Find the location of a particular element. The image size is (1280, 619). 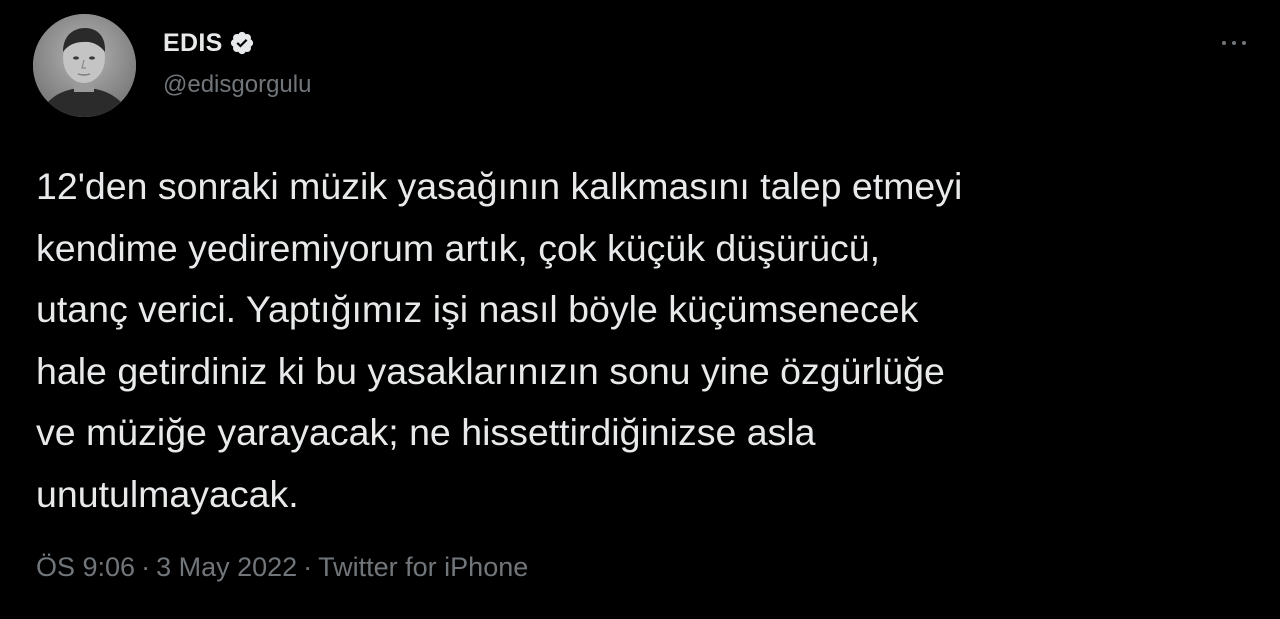

author-handle: @edisgorgulu is located at coordinates (237, 85).